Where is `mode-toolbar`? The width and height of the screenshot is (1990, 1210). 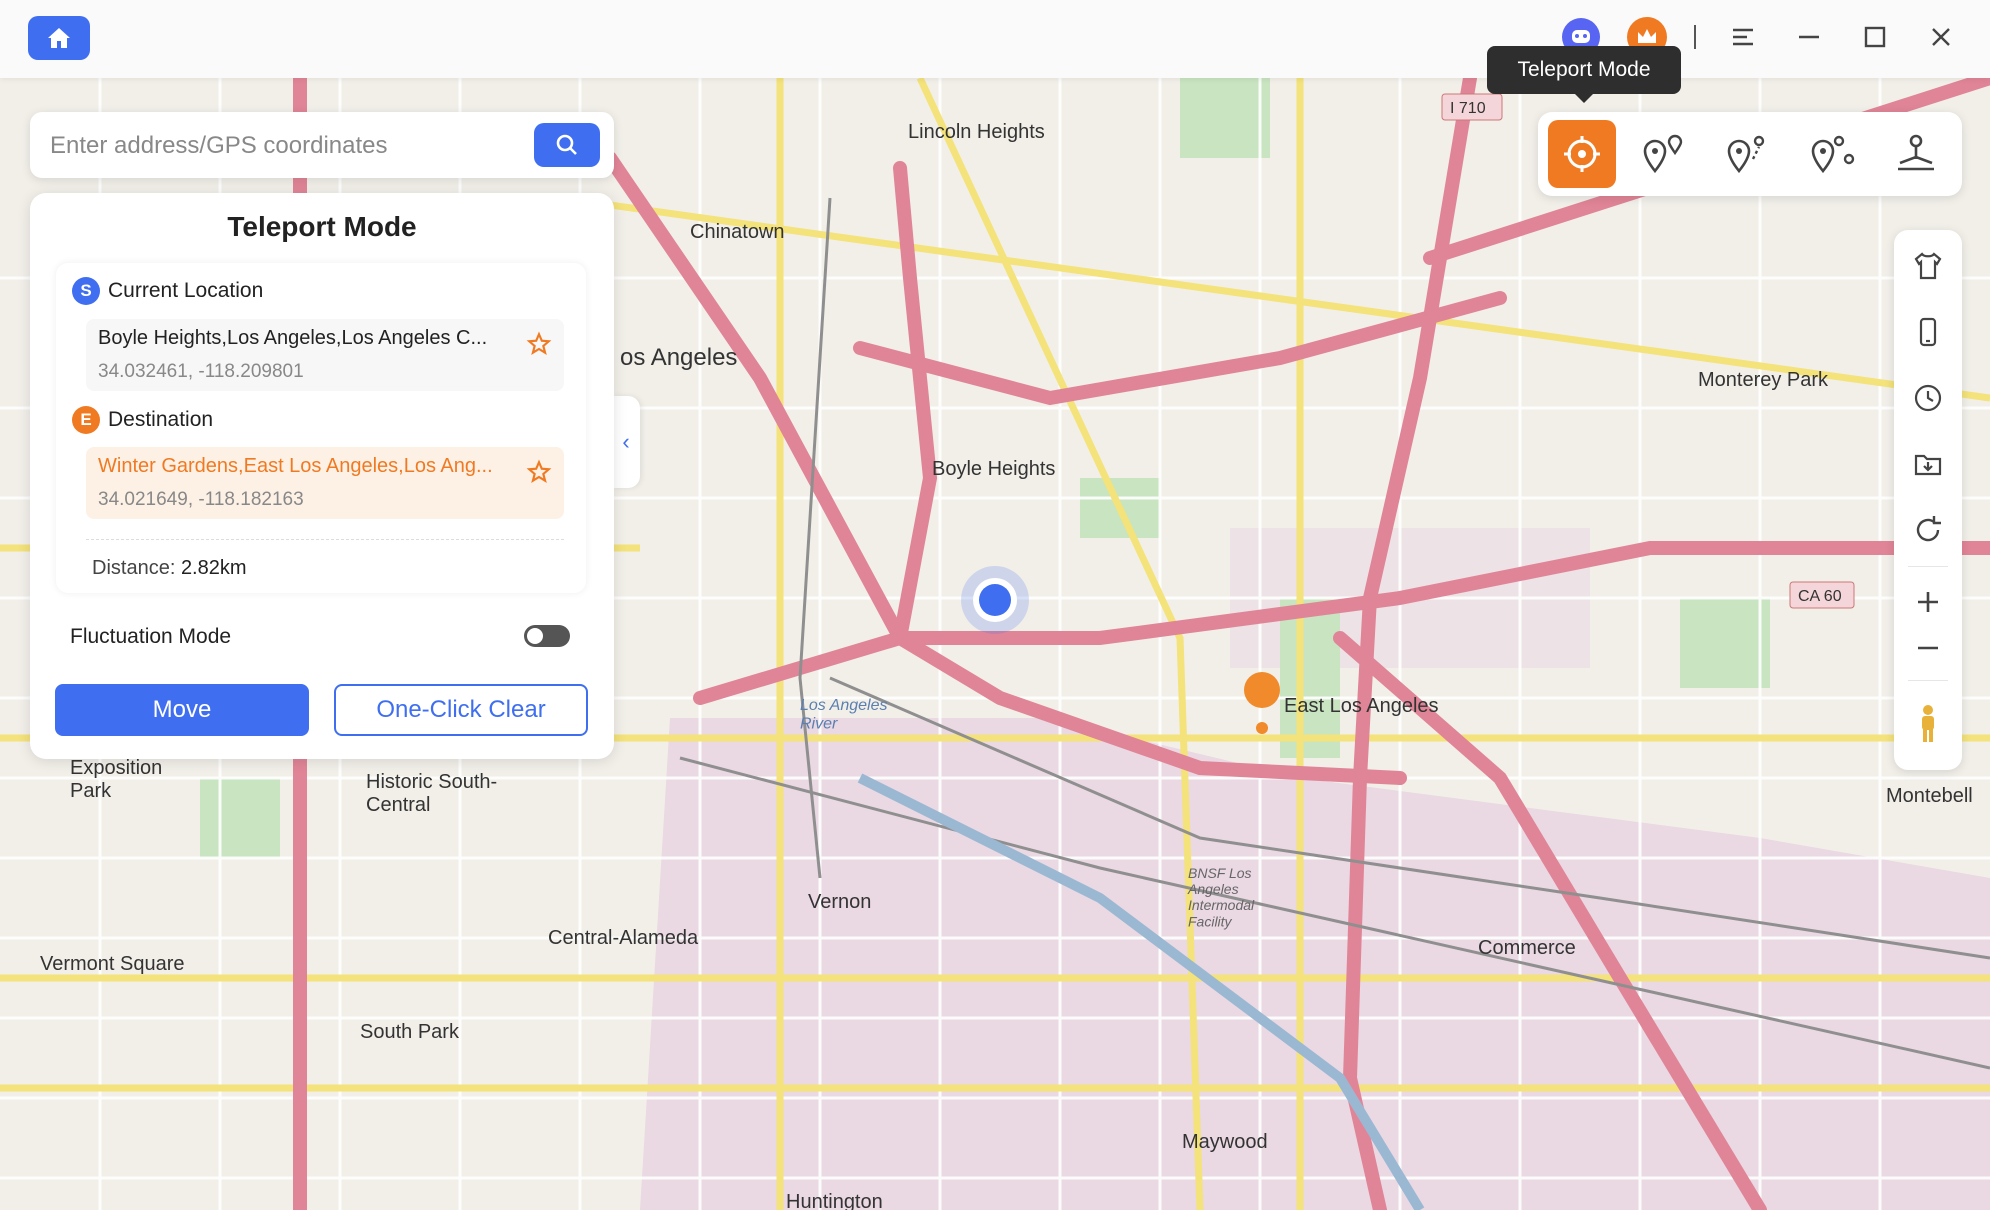
mode-toolbar is located at coordinates (1750, 154).